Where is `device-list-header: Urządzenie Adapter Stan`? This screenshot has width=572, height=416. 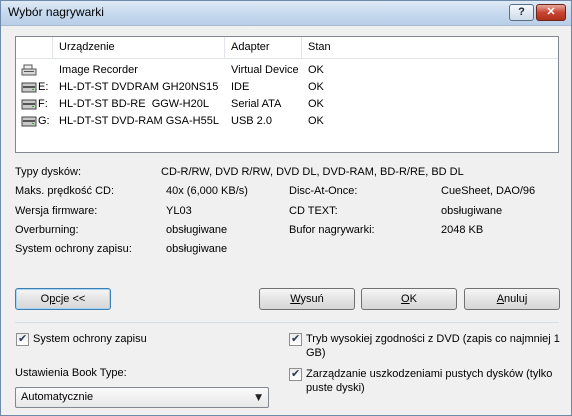
device-list-header: Urządzenie Adapter Stan is located at coordinates (287, 48).